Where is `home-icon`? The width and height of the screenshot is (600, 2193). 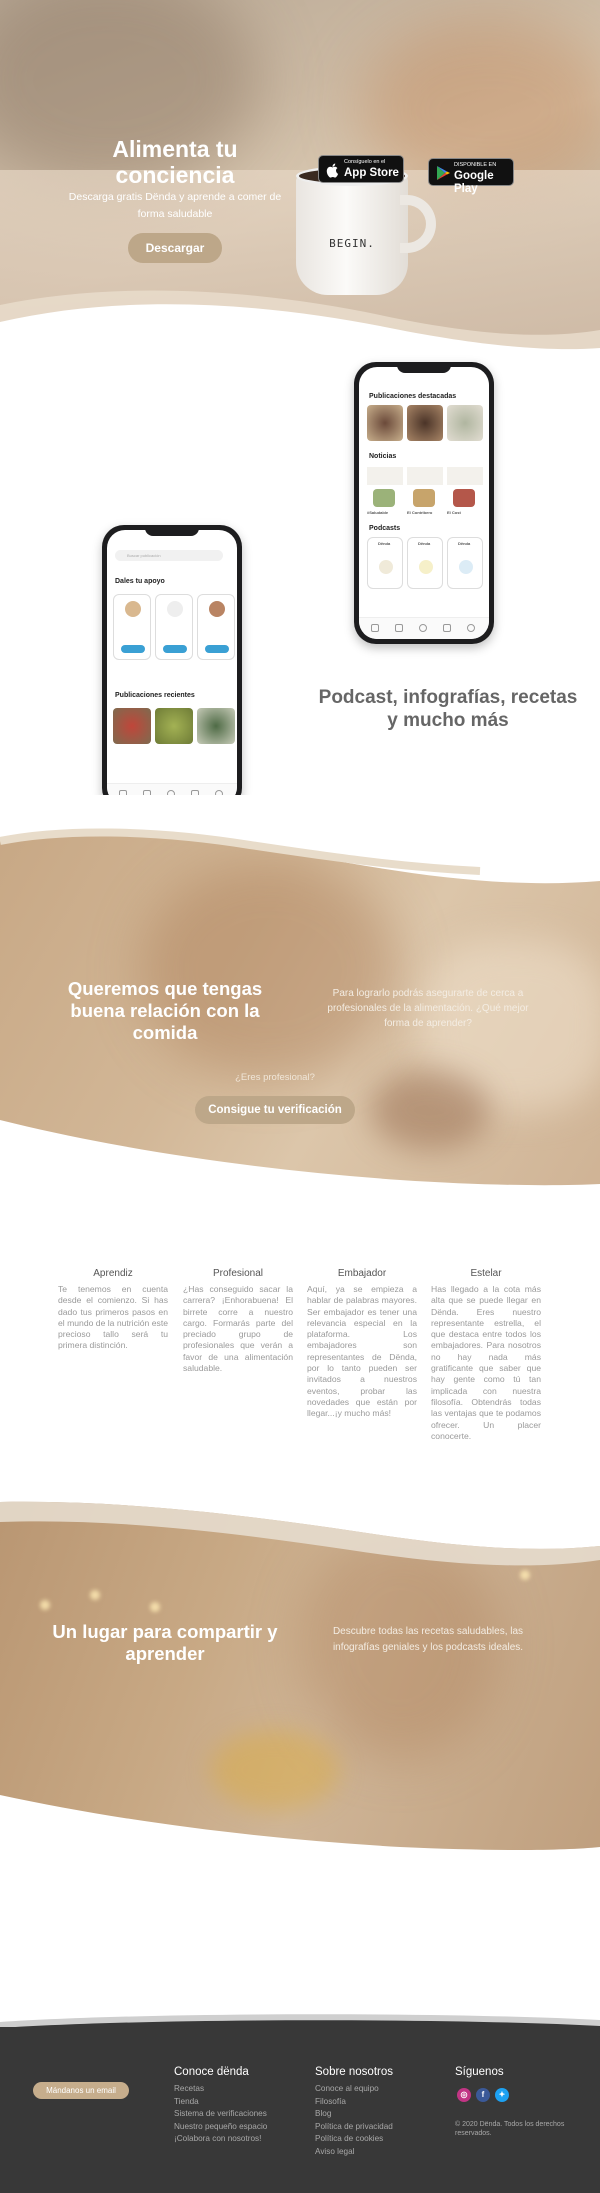
home-icon is located at coordinates (375, 628).